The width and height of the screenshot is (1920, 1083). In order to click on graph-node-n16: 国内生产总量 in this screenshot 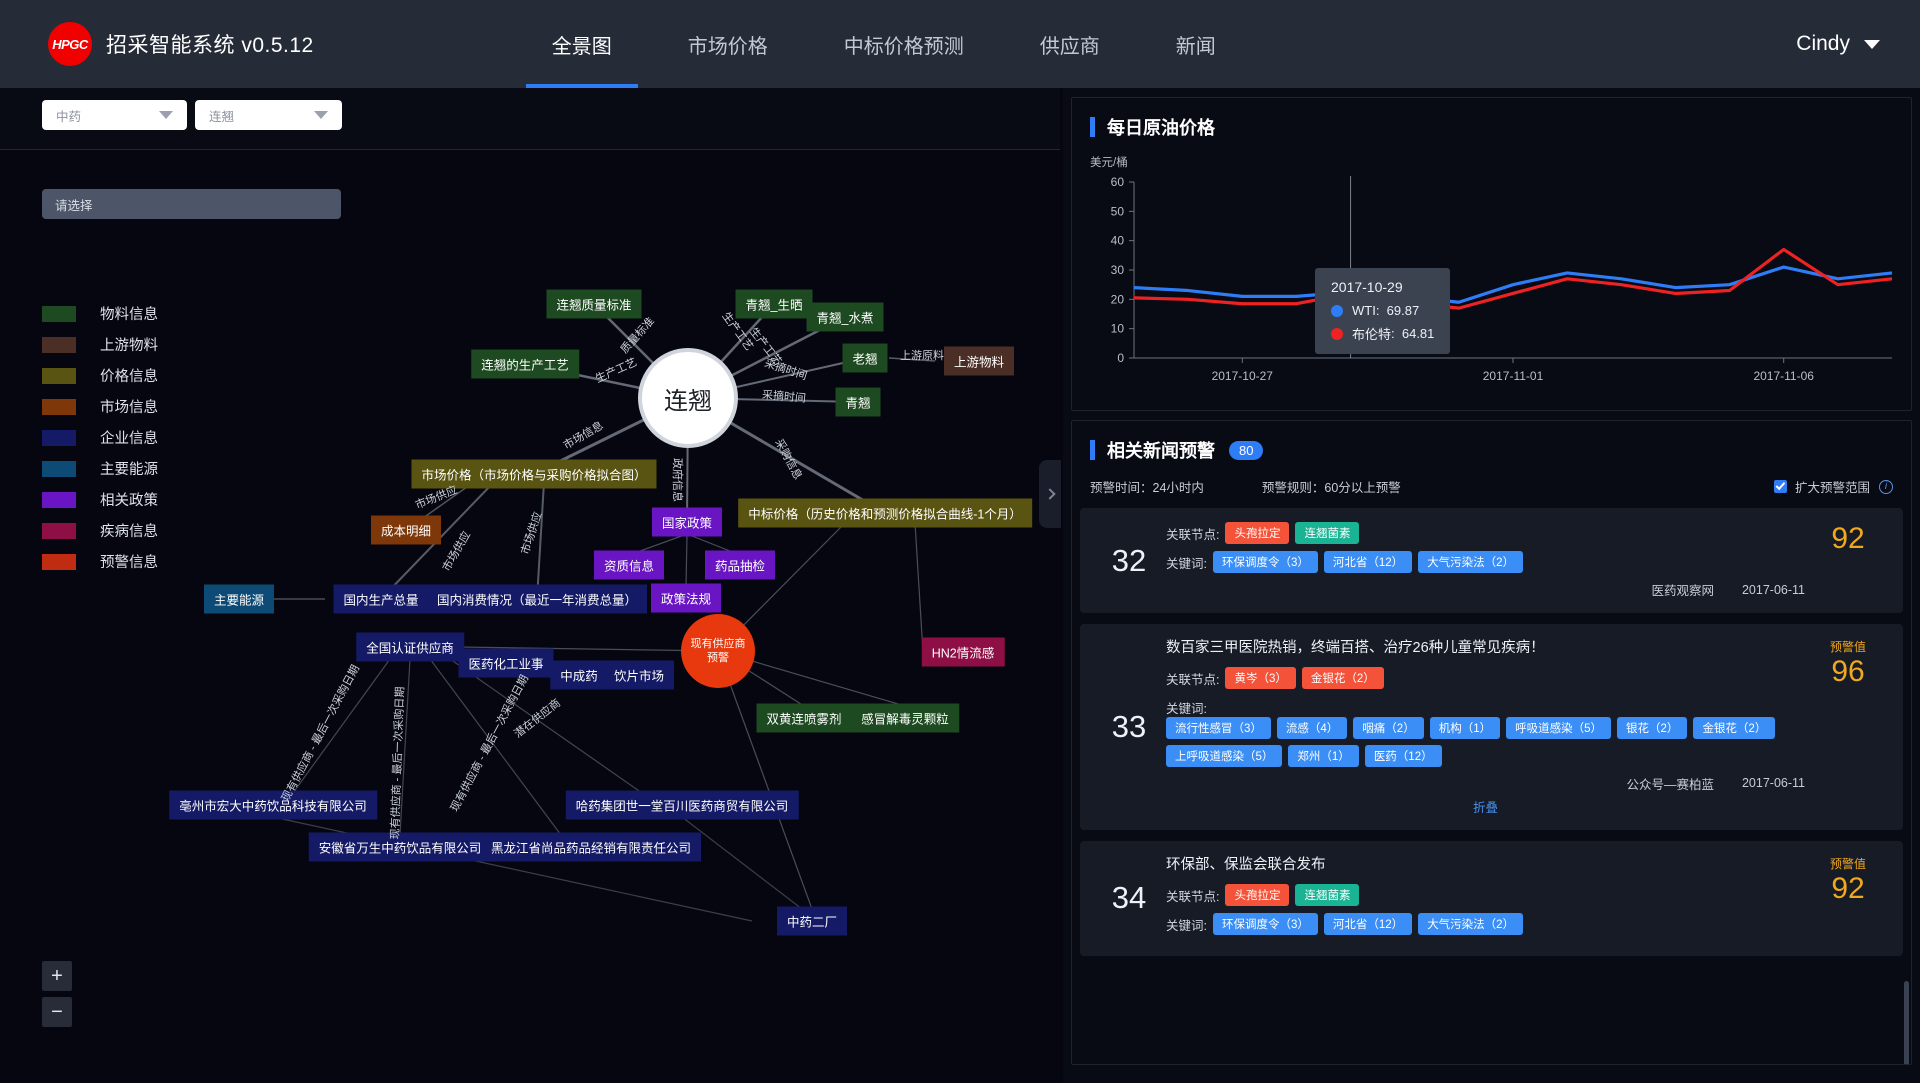, I will do `click(381, 599)`.